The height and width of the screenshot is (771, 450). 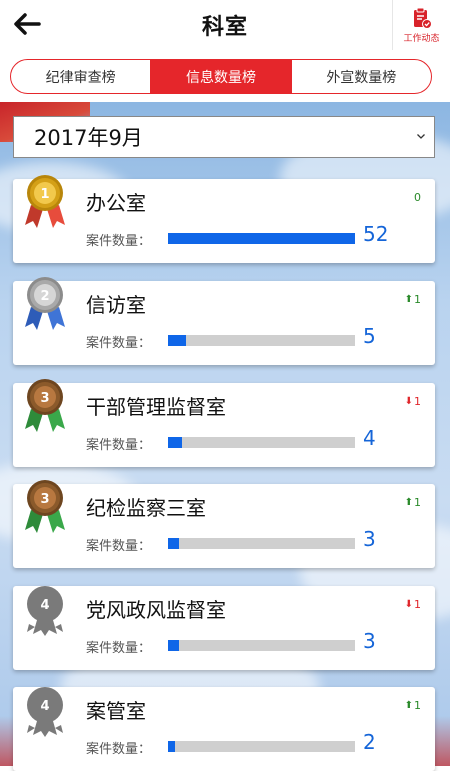 What do you see at coordinates (44, 194) in the screenshot?
I see `svg-text: 1` at bounding box center [44, 194].